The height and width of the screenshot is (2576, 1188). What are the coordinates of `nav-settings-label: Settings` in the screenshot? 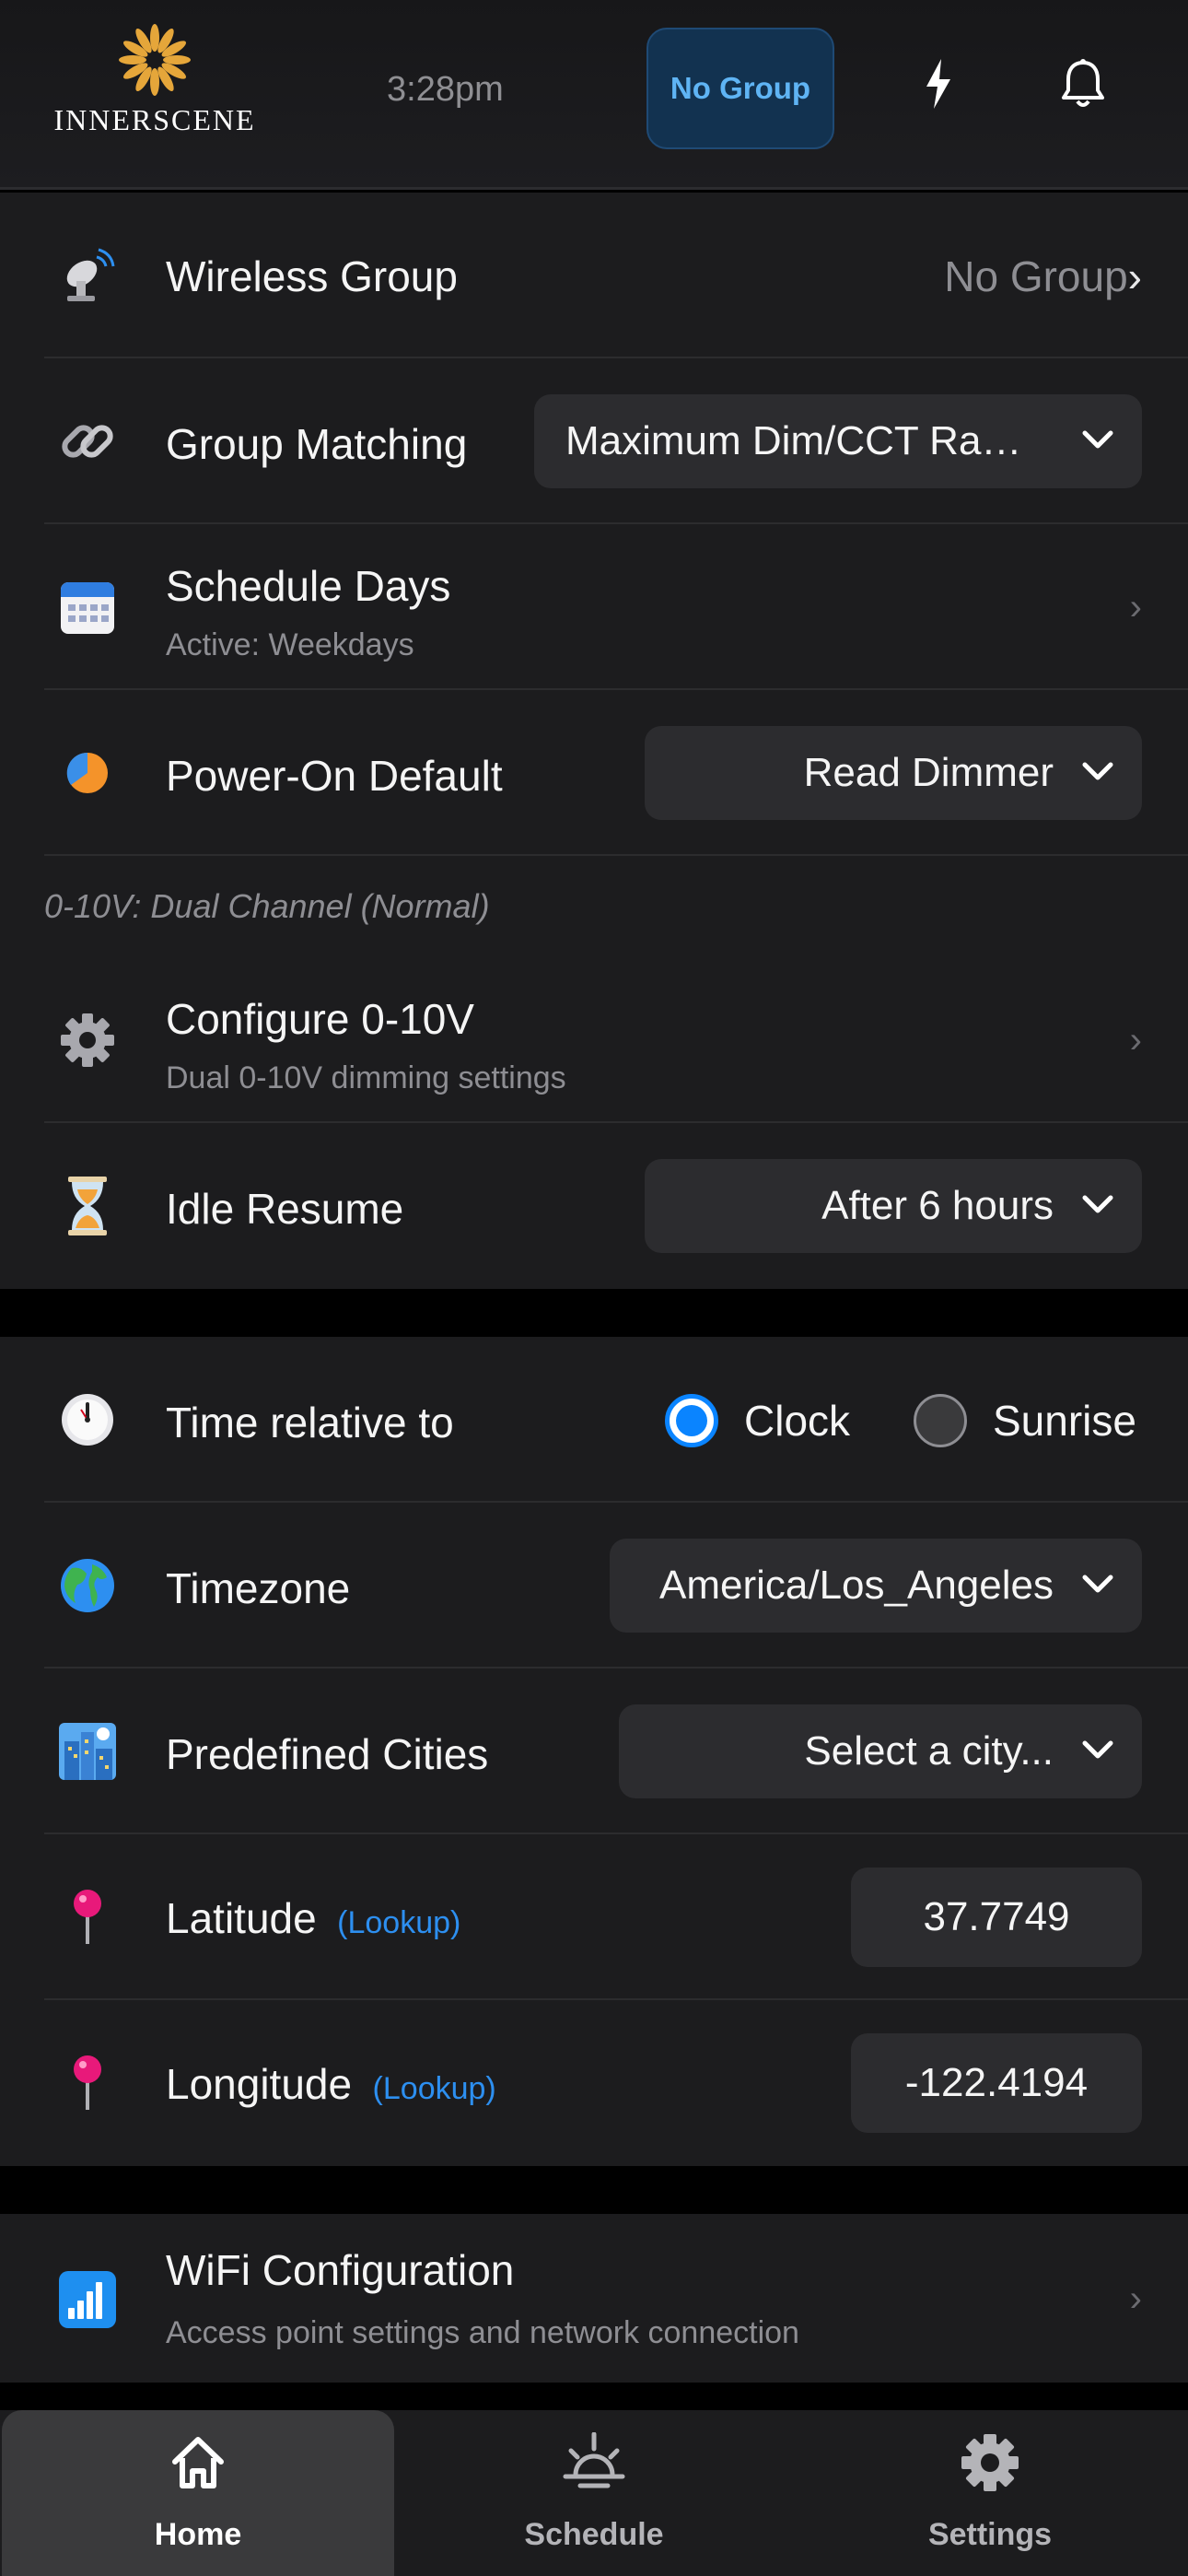 It's located at (990, 2534).